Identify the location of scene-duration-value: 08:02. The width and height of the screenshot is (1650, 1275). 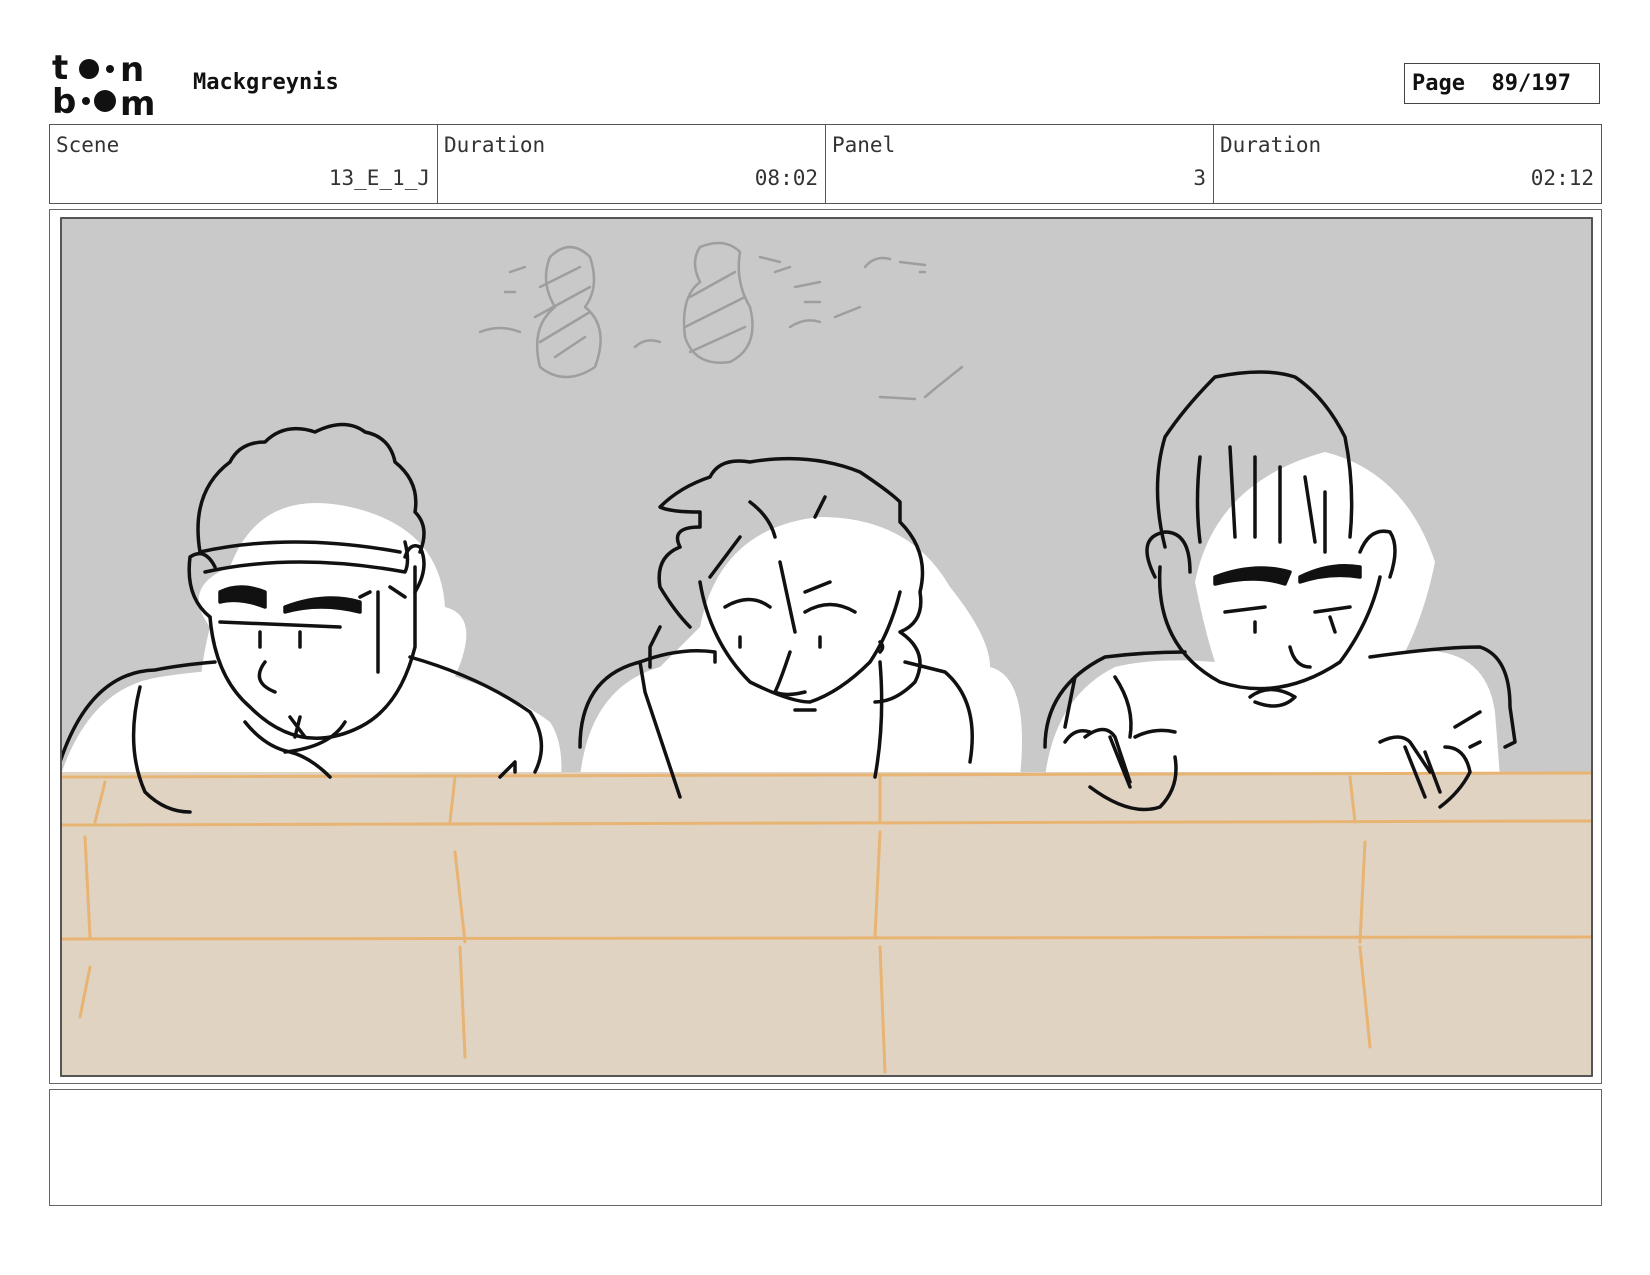
(786, 178).